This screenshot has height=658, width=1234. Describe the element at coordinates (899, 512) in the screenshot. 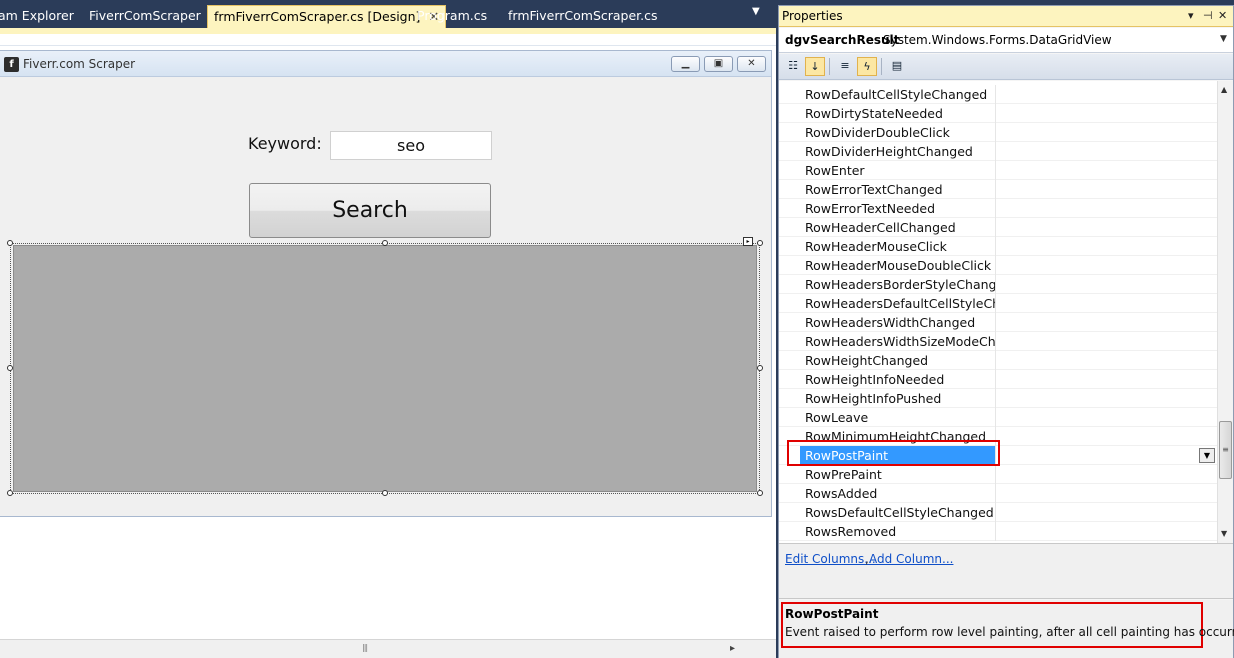

I see `event-name: RowsDefaultCellStyleChanged` at that location.